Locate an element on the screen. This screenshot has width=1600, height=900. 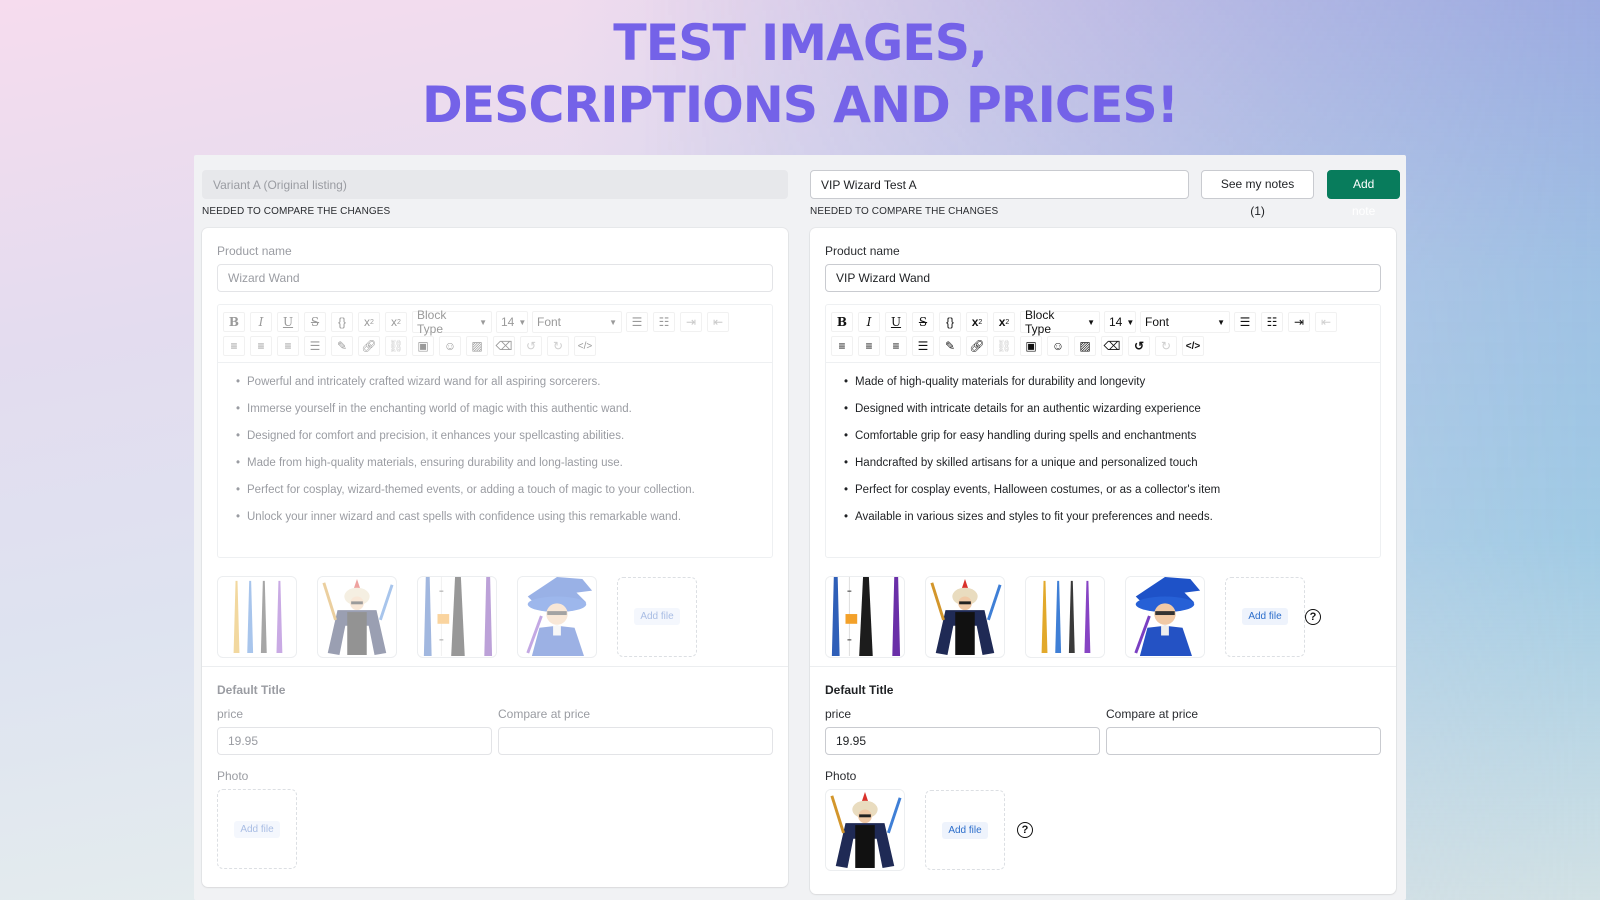
variant-photo-wizard-costume-man is located at coordinates (865, 830).